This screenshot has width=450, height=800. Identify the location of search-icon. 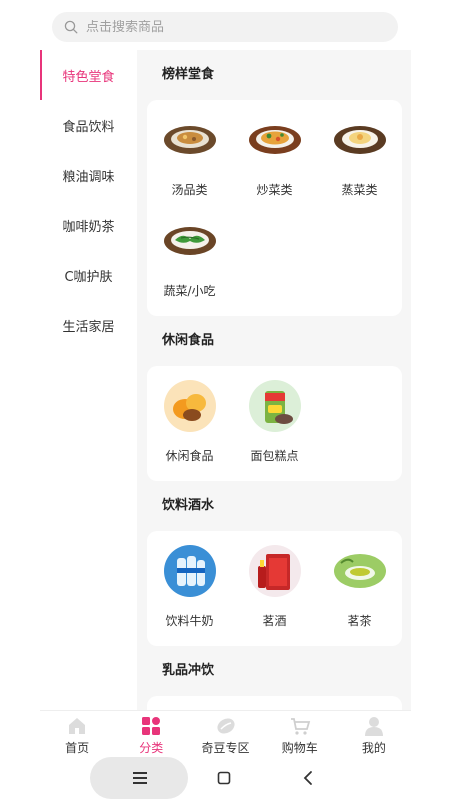
(71, 27).